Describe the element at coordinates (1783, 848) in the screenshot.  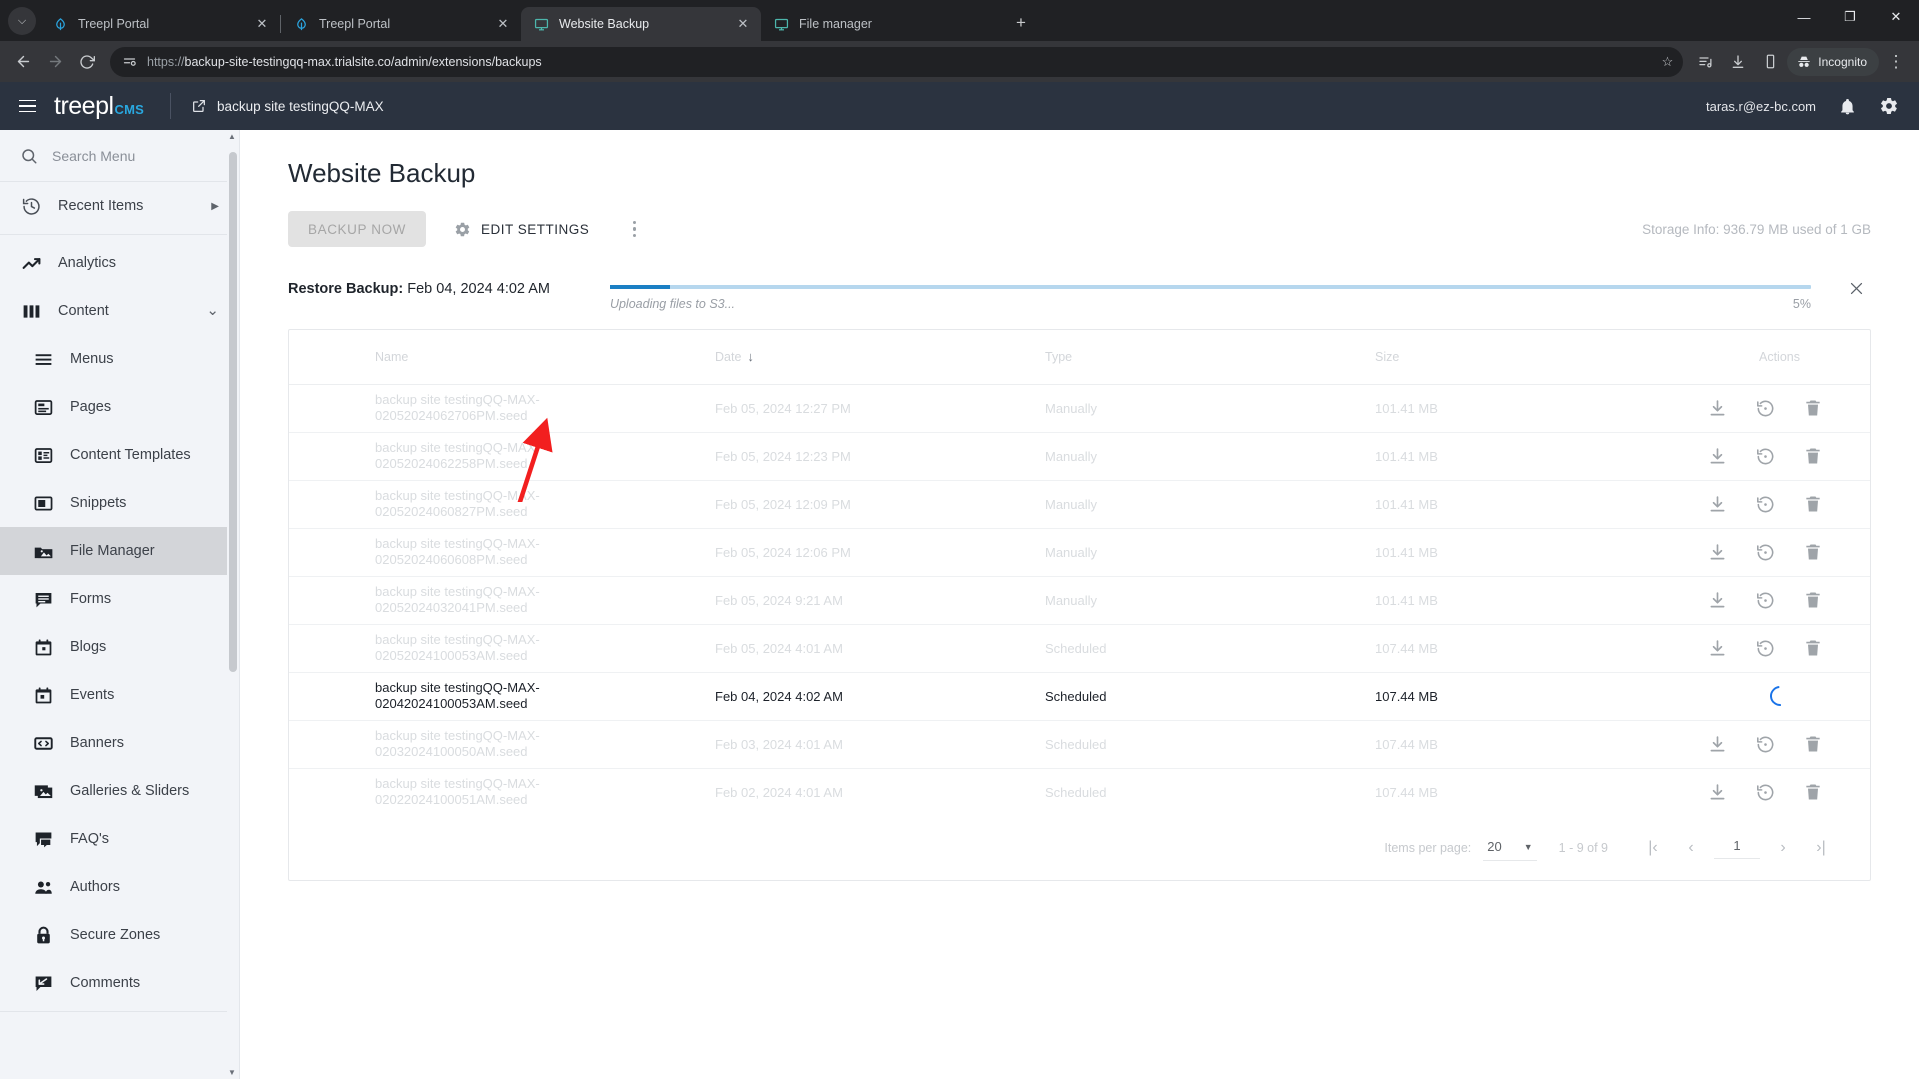
I see `next-page-button: ›` at that location.